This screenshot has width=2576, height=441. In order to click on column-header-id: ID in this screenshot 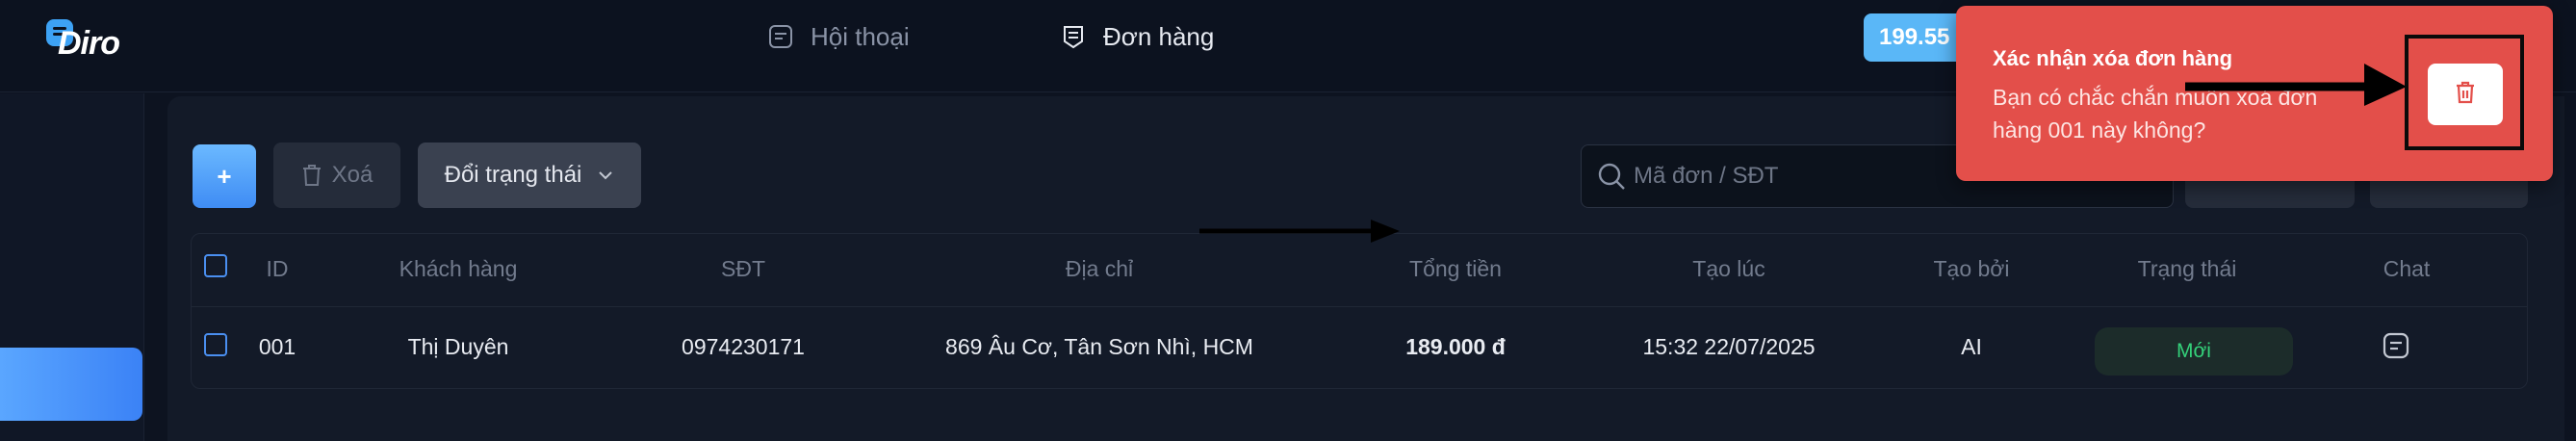, I will do `click(278, 269)`.